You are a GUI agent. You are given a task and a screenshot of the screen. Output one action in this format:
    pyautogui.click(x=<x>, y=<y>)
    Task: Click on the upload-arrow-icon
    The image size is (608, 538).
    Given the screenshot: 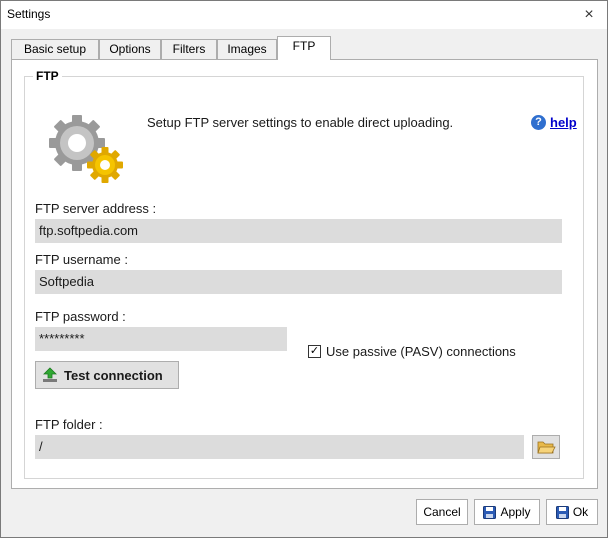 What is the action you would take?
    pyautogui.click(x=50, y=374)
    